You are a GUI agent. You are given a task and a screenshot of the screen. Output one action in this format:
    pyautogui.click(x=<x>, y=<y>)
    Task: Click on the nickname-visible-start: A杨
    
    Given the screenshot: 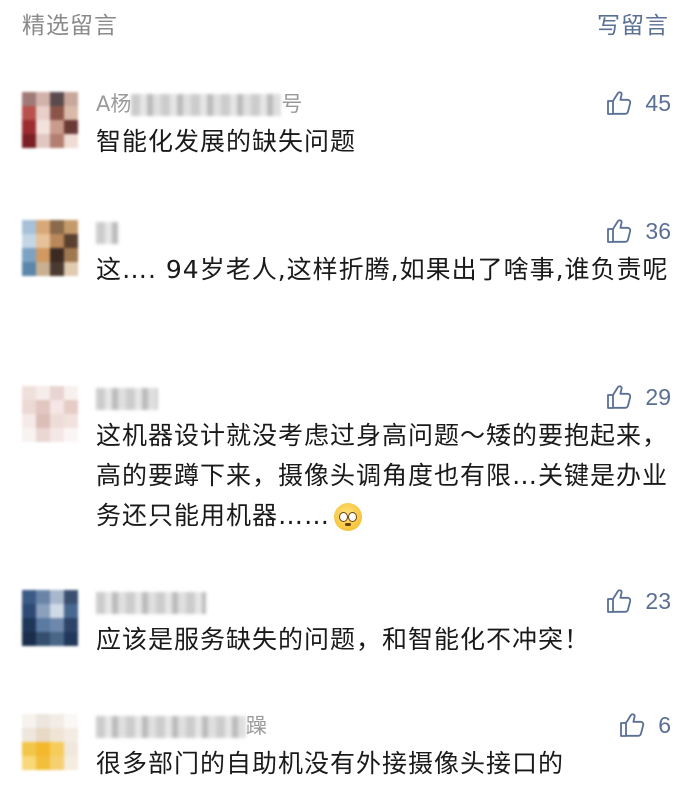 What is the action you would take?
    pyautogui.click(x=114, y=104)
    